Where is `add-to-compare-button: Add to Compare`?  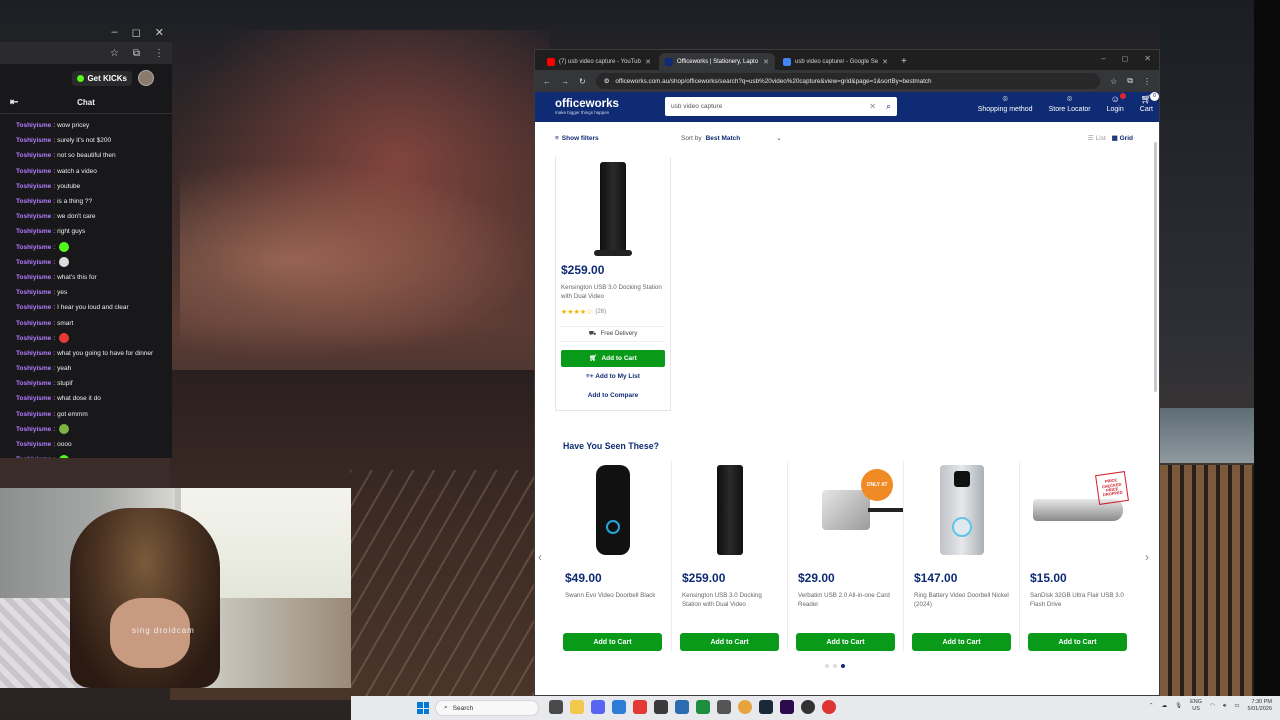
add-to-compare-button: Add to Compare is located at coordinates (613, 389).